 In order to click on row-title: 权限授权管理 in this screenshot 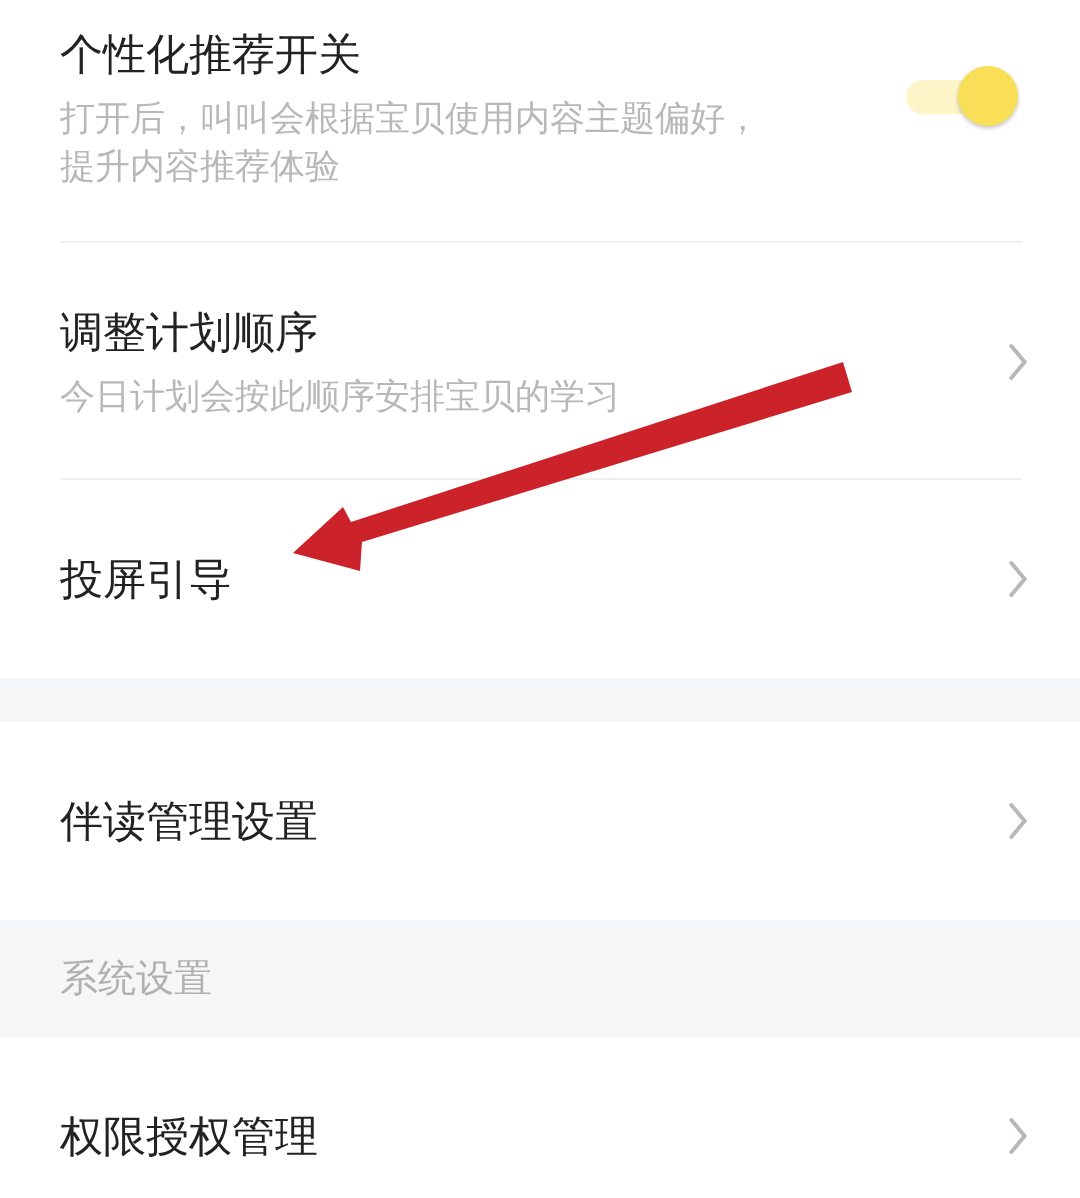, I will do `click(189, 1136)`.